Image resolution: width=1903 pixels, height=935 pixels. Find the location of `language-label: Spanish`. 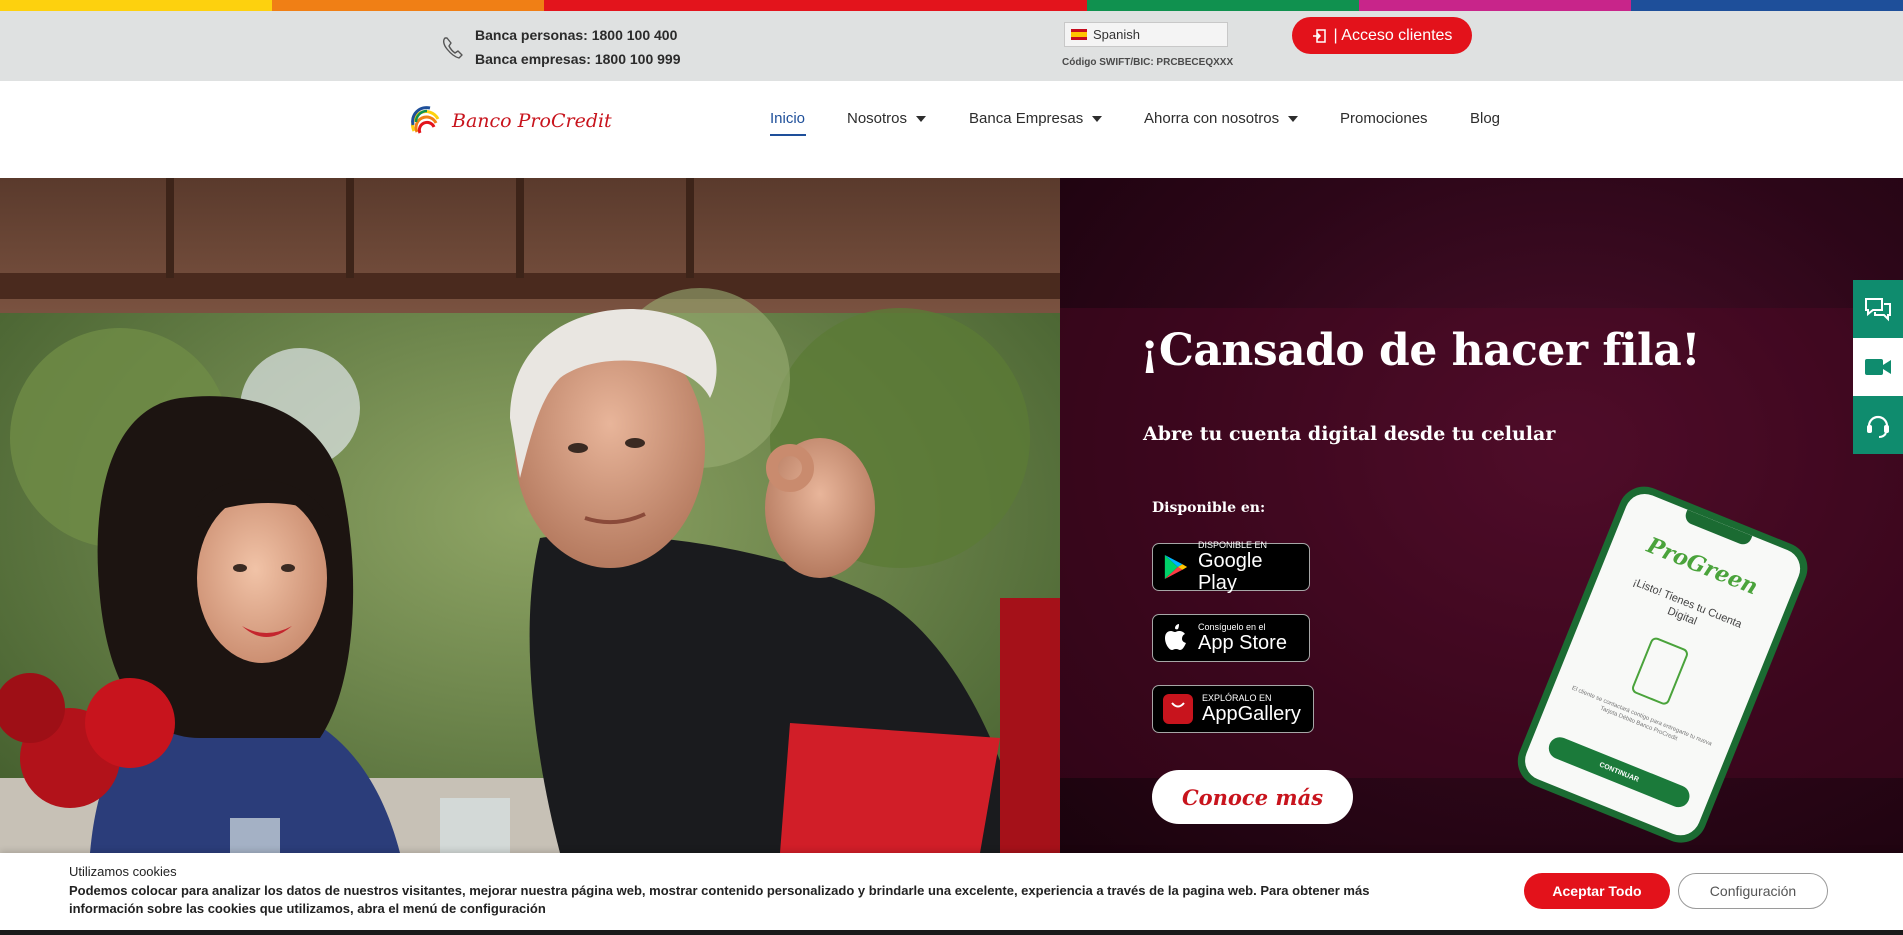

language-label: Spanish is located at coordinates (1116, 34).